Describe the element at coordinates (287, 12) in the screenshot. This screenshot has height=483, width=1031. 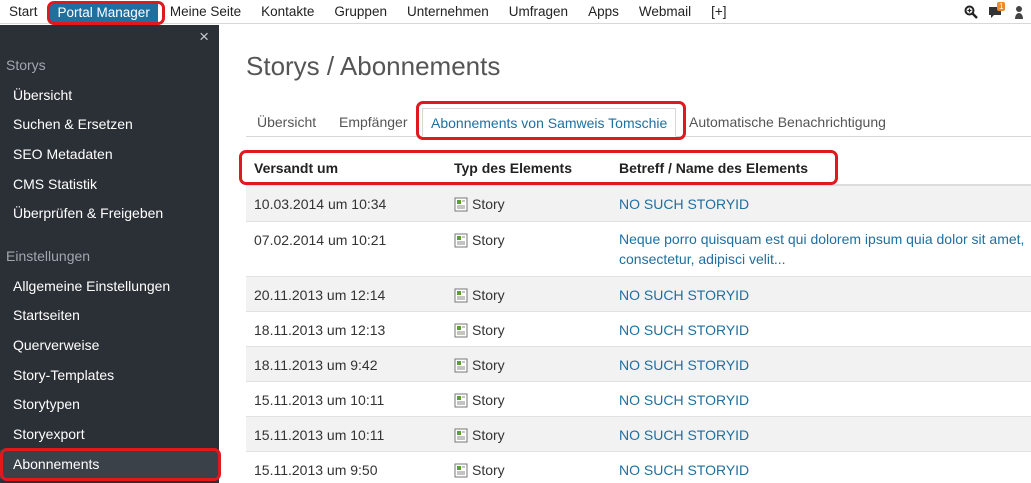
I see `nav-kontakte: Kontakte` at that location.